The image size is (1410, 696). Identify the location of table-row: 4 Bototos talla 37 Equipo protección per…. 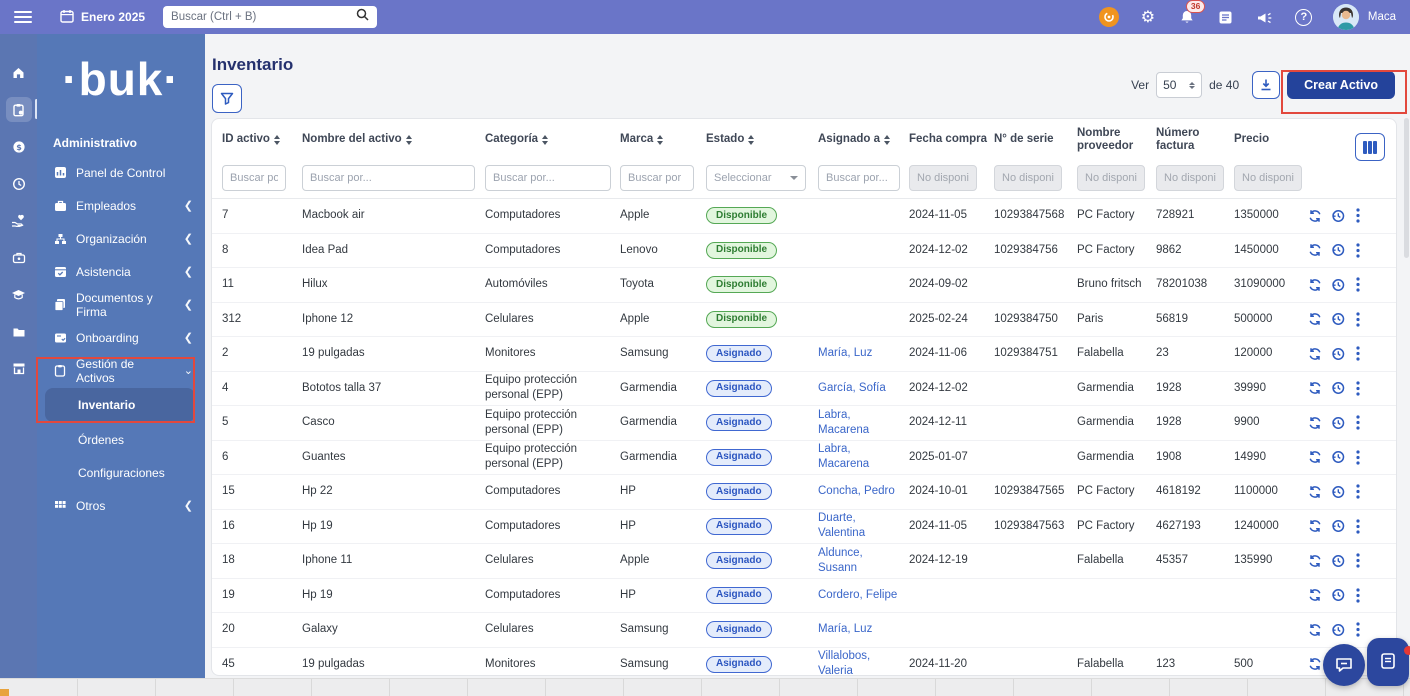
(804, 389).